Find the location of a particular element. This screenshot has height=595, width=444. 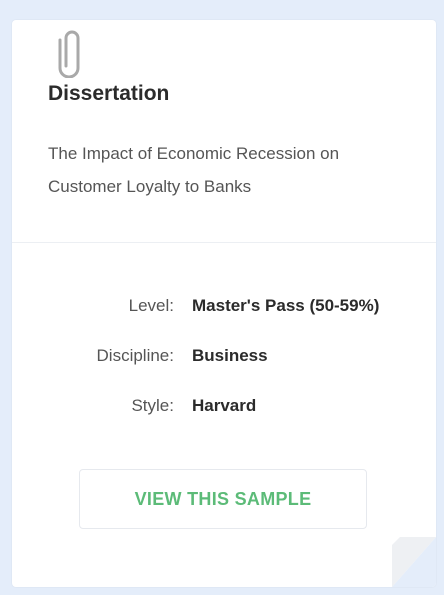

sample-type-title: Dissertation is located at coordinates (109, 93).